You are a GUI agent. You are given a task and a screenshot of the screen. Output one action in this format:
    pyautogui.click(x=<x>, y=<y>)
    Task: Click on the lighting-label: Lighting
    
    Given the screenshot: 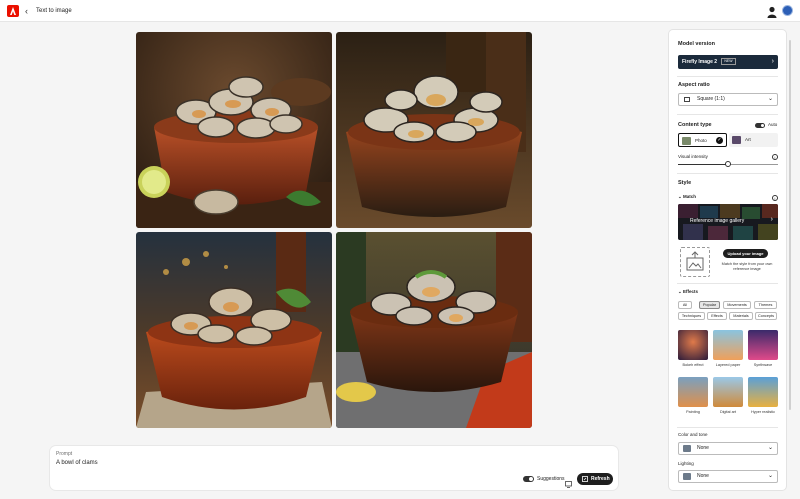 What is the action you would take?
    pyautogui.click(x=686, y=463)
    